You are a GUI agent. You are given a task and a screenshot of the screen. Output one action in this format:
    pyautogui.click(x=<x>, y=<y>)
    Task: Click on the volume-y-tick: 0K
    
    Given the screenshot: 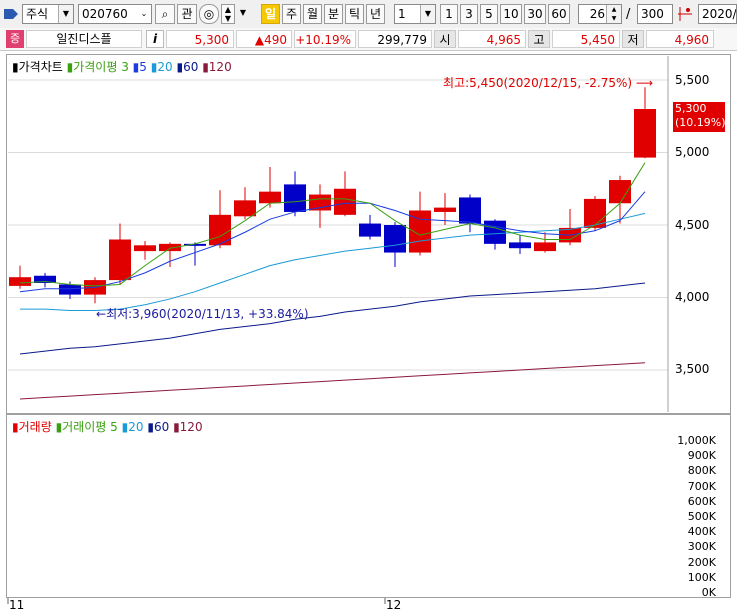 What is the action you would take?
    pyautogui.click(x=708, y=592)
    